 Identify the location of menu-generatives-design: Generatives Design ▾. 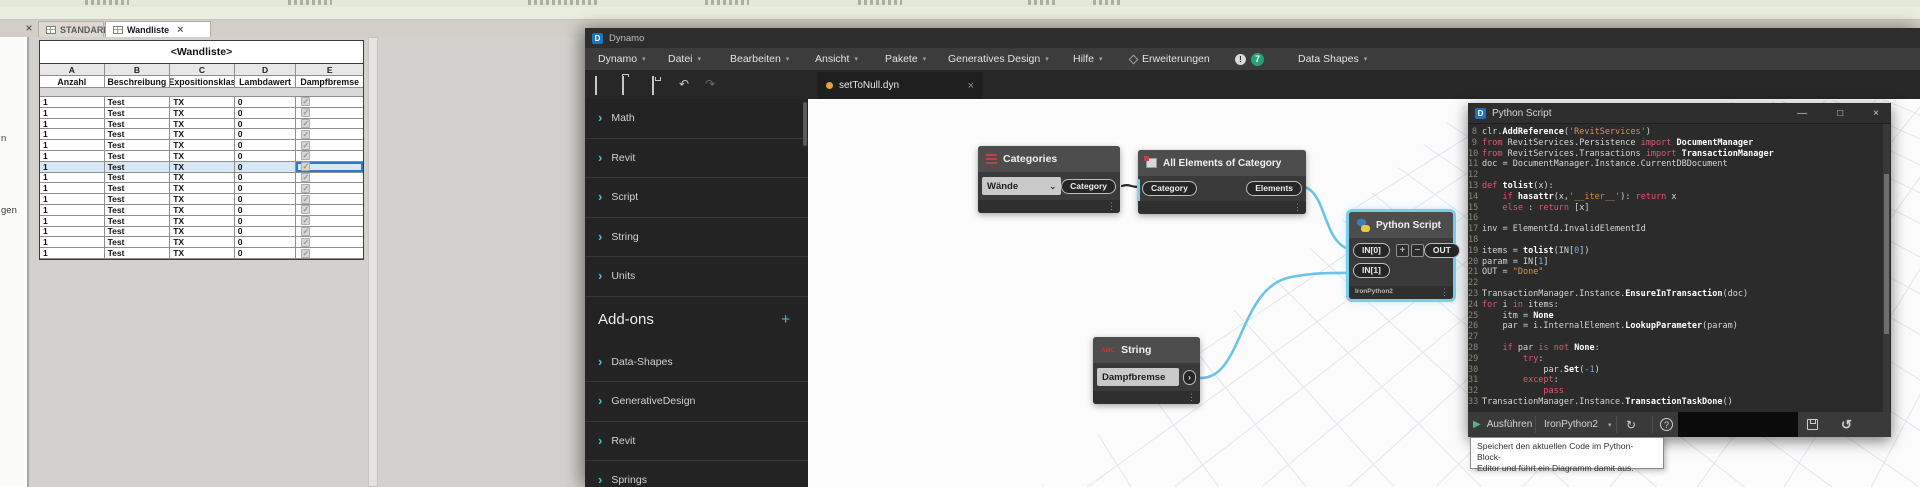
(998, 59).